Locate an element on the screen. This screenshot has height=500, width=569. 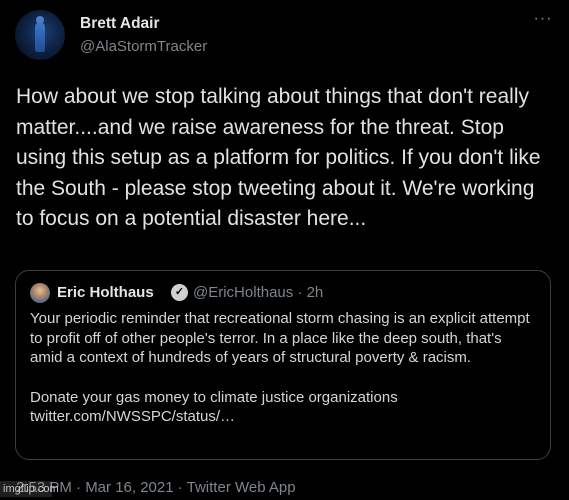
ellipsis-icon: ··· is located at coordinates (543, 21).